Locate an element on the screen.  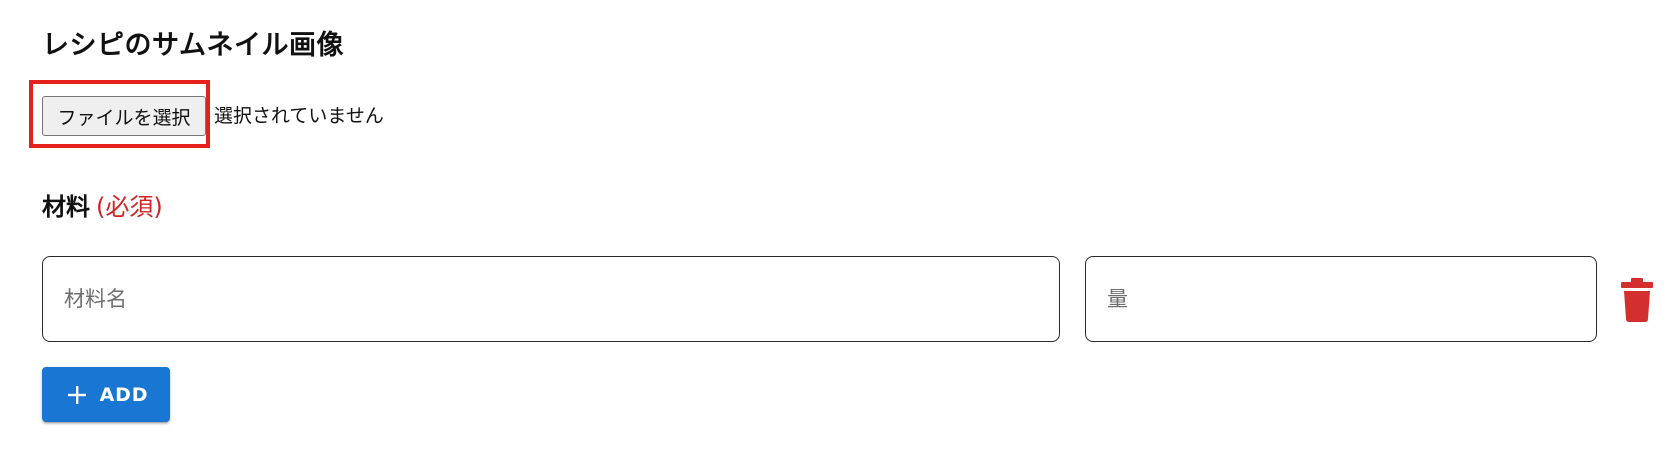
ingredient-name-field is located at coordinates (551, 299).